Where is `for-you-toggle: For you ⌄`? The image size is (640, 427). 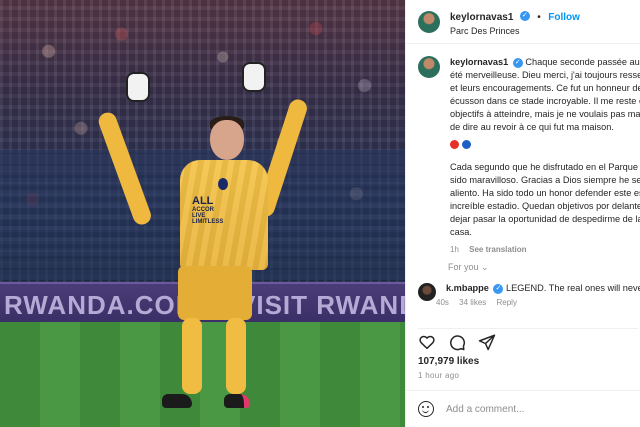 for-you-toggle: For you ⌄ is located at coordinates (468, 267).